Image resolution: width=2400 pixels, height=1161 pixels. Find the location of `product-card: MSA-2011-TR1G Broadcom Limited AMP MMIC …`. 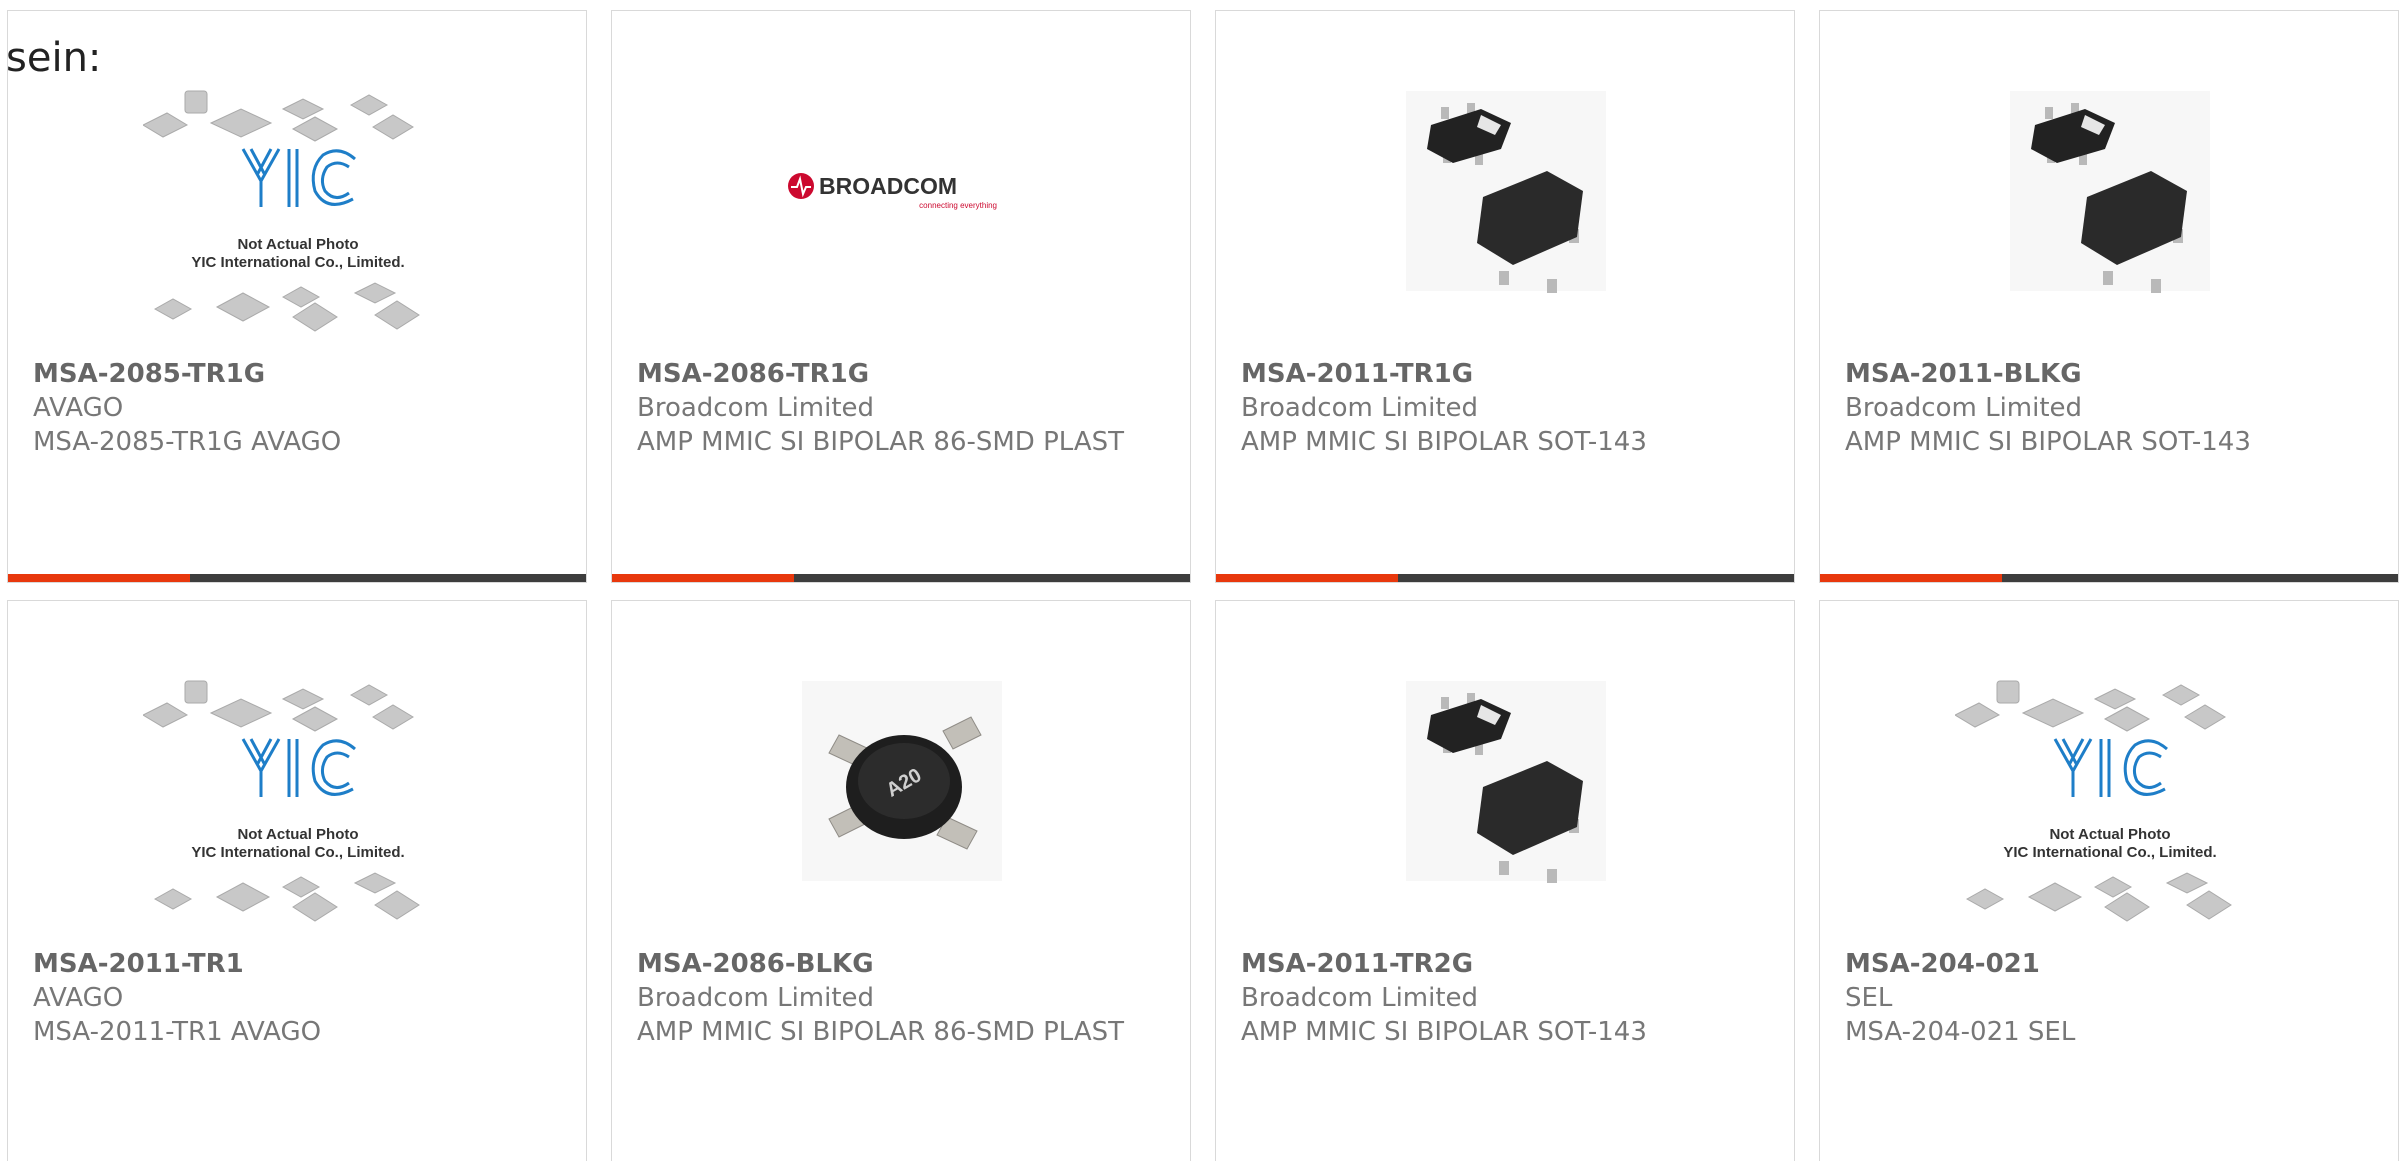

product-card: MSA-2011-TR1G Broadcom Limited AMP MMIC … is located at coordinates (1505, 296).